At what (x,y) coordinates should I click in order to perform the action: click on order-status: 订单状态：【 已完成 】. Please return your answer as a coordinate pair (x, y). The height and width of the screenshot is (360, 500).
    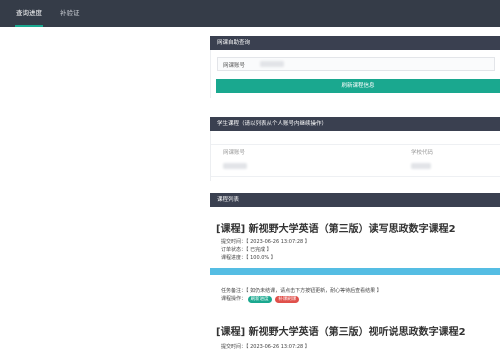
    Looking at the image, I should click on (246, 250).